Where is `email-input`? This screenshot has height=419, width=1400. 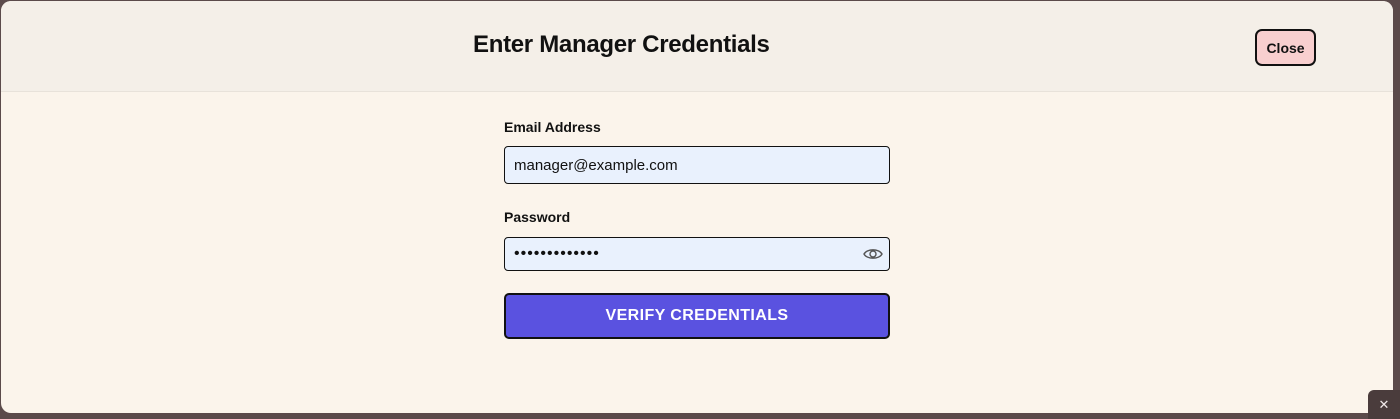
email-input is located at coordinates (697, 165).